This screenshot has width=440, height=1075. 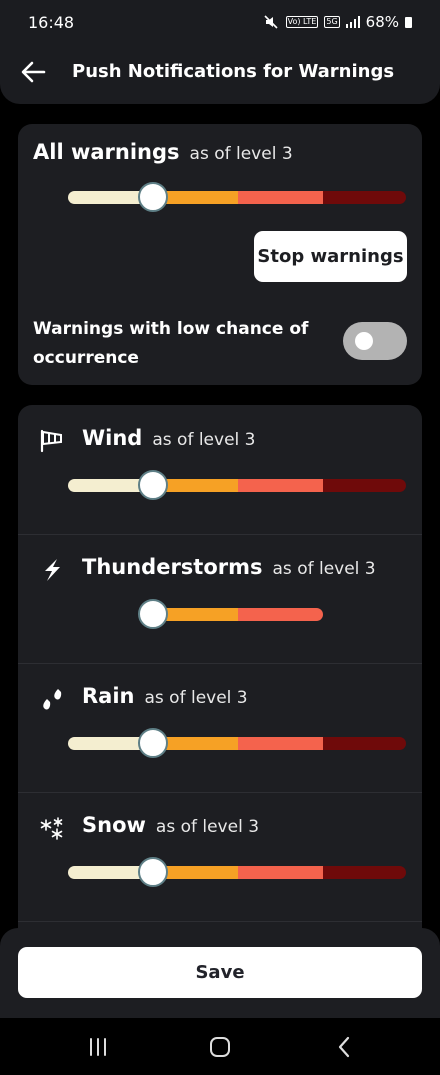 I want to click on wind-level-text: as of level 3, so click(x=204, y=440).